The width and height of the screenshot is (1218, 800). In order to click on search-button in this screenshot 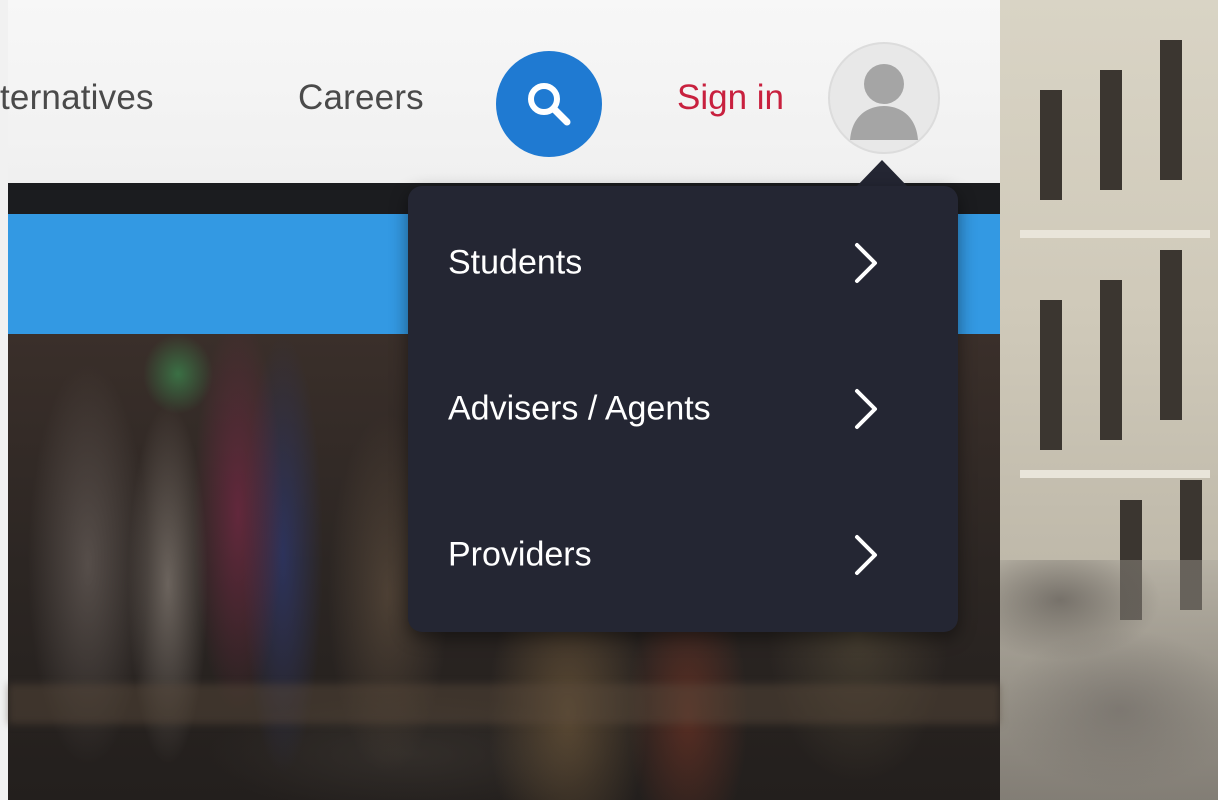, I will do `click(549, 104)`.